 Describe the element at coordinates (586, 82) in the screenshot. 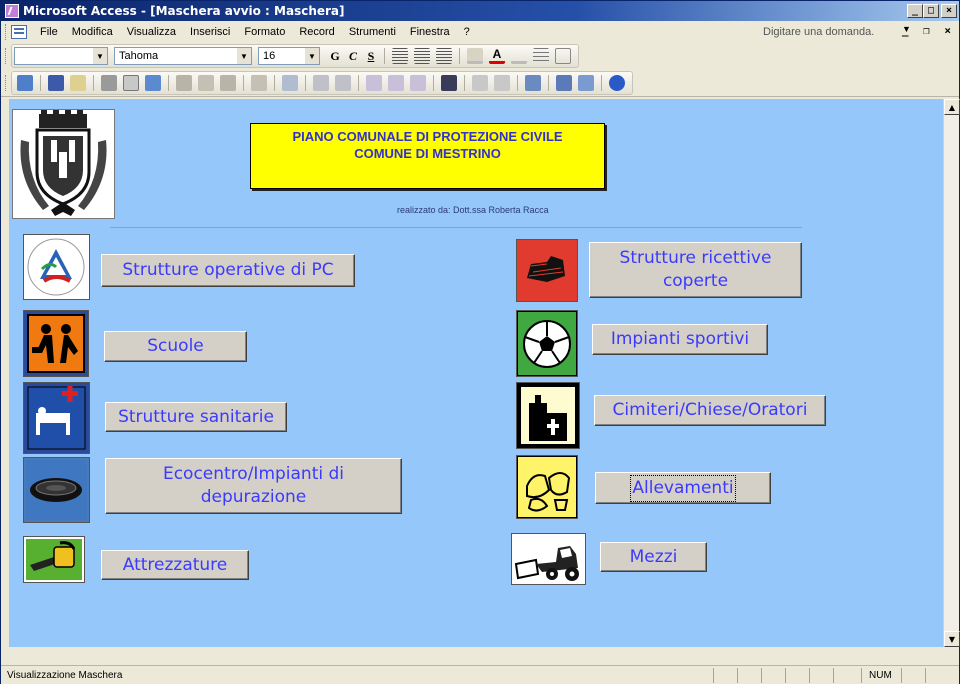

I see `new-object-icon` at that location.